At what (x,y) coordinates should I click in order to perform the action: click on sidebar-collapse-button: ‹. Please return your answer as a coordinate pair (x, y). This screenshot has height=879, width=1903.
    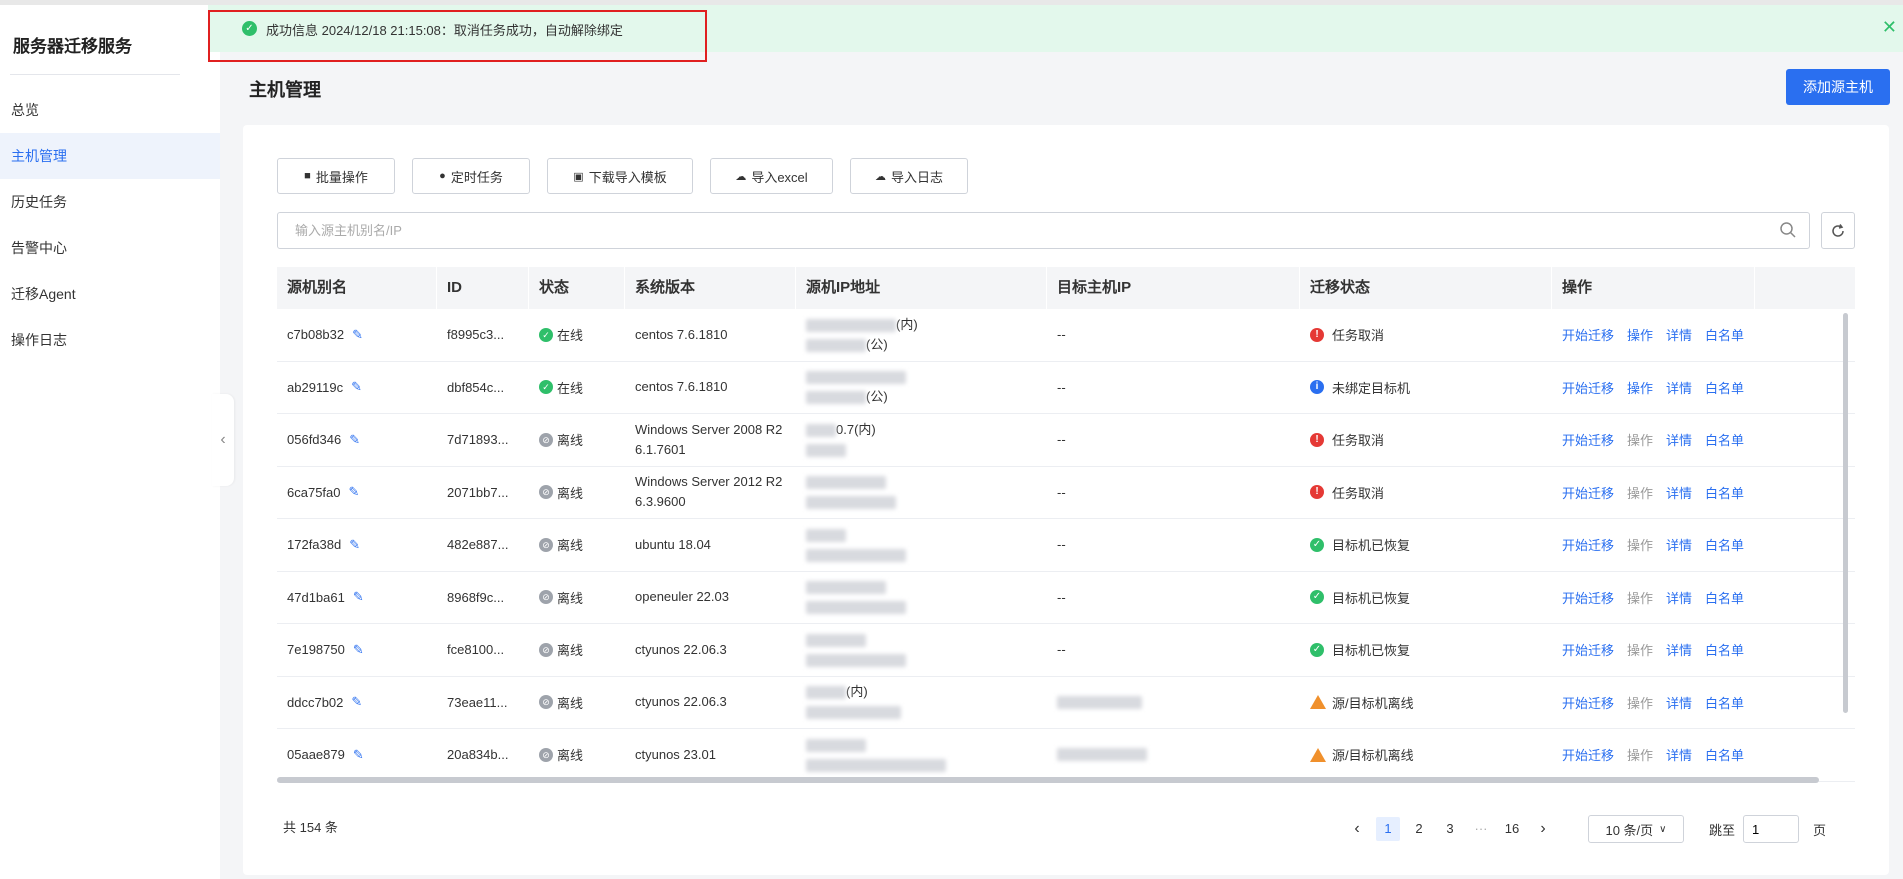
    Looking at the image, I should click on (223, 440).